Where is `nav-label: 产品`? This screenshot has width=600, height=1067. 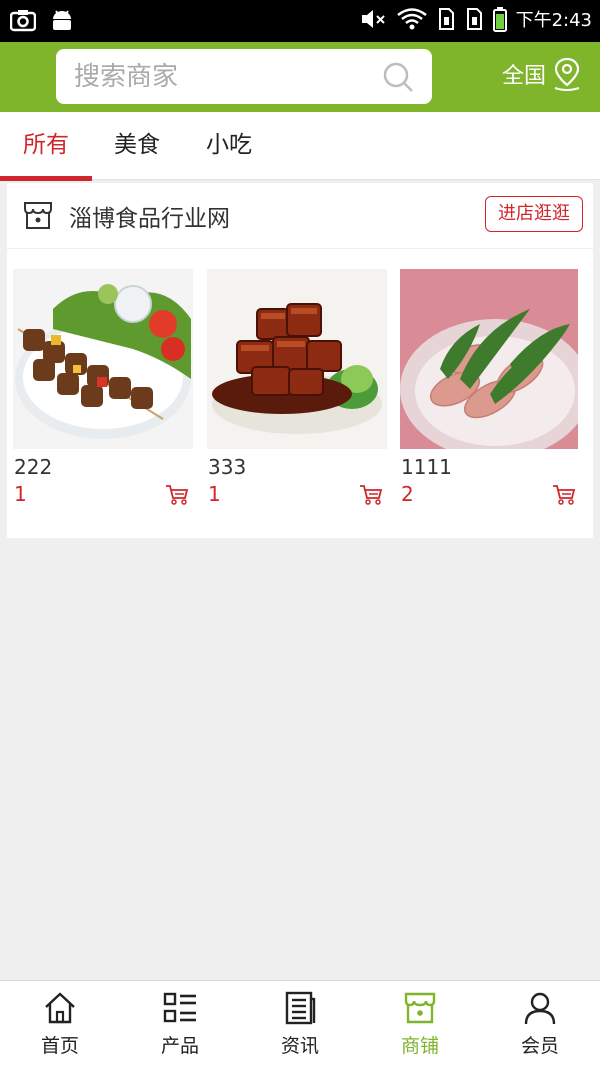 nav-label: 产品 is located at coordinates (179, 1046).